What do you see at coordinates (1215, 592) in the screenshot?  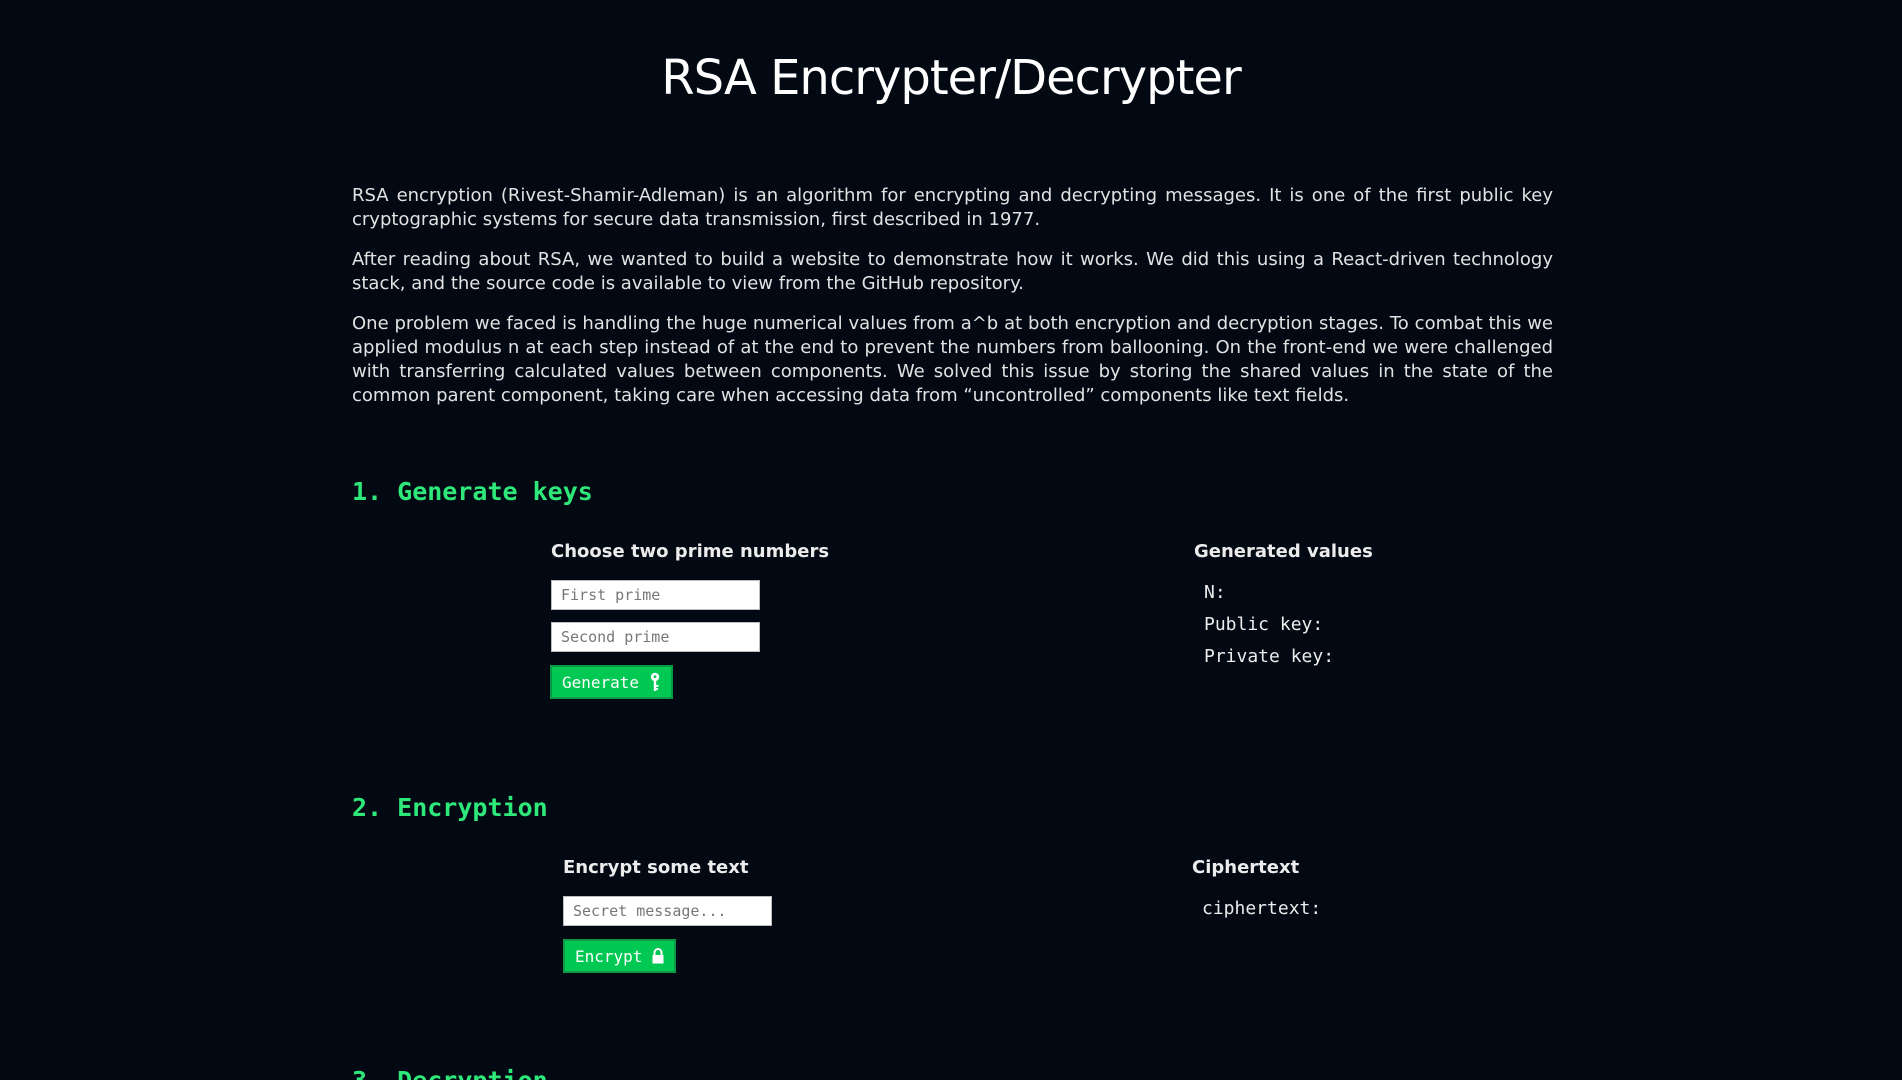 I see `n-value-label: N:` at bounding box center [1215, 592].